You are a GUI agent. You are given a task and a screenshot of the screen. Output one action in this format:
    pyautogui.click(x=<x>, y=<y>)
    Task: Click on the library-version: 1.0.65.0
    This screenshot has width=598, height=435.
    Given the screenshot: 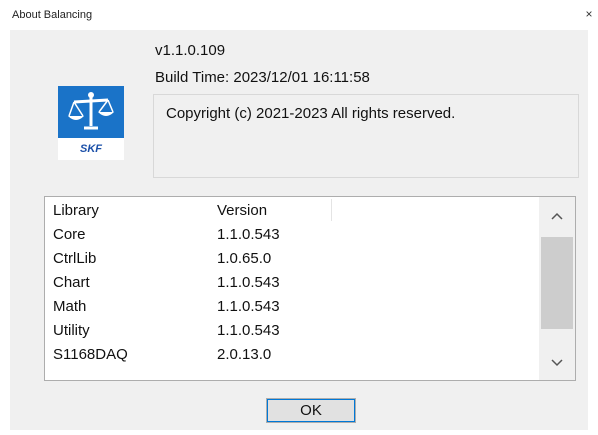 What is the action you would take?
    pyautogui.click(x=244, y=258)
    